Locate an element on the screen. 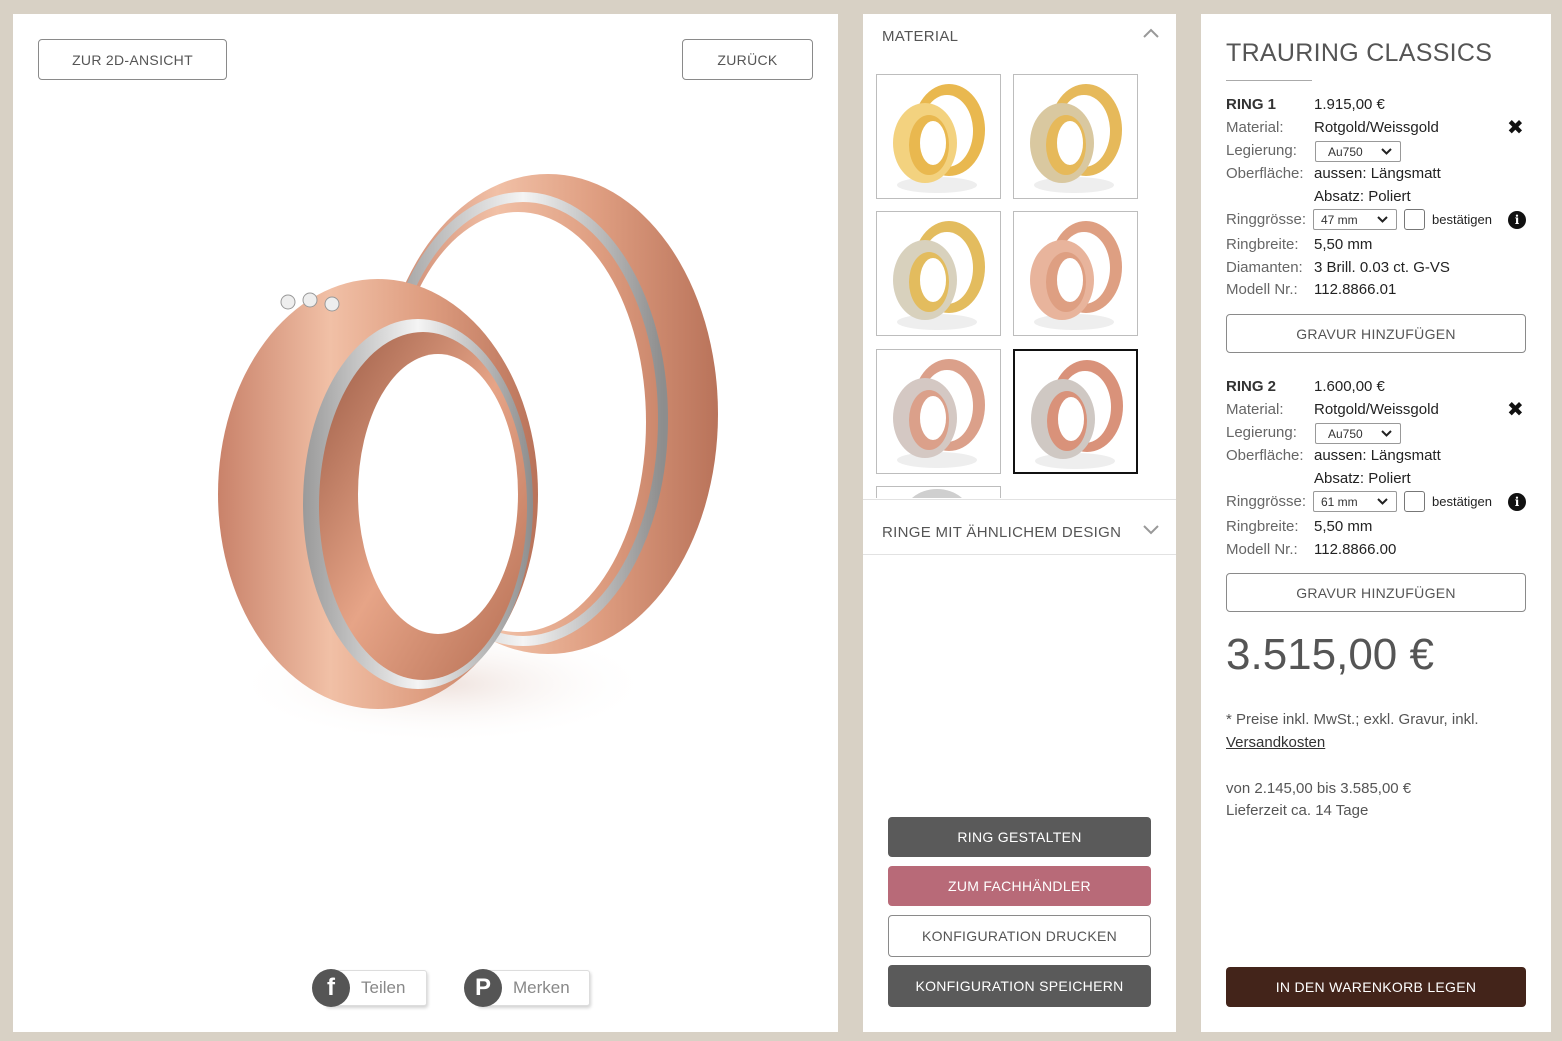  price-range: von 2.145,00 bis 3.585,00 € is located at coordinates (1319, 788).